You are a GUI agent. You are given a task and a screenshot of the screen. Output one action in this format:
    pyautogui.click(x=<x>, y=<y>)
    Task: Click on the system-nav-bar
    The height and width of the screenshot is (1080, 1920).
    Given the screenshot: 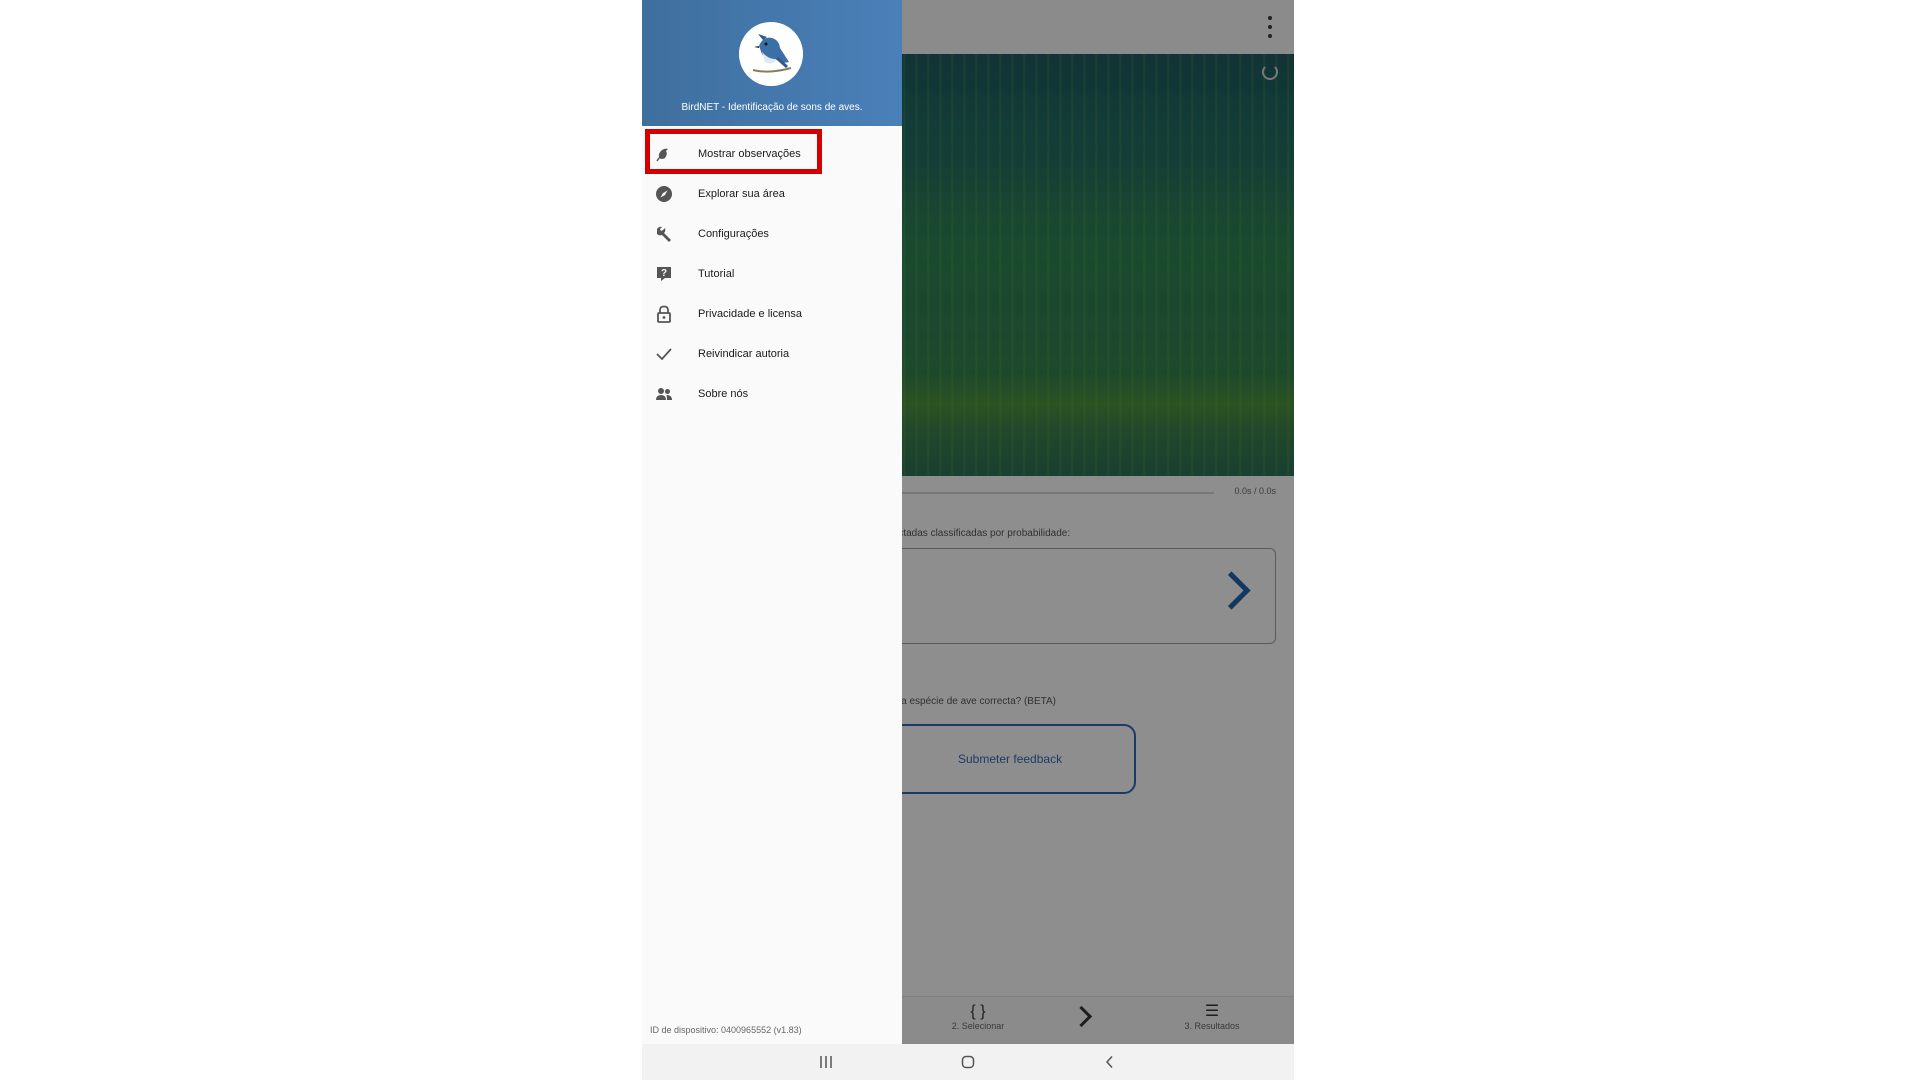 What is the action you would take?
    pyautogui.click(x=968, y=1062)
    